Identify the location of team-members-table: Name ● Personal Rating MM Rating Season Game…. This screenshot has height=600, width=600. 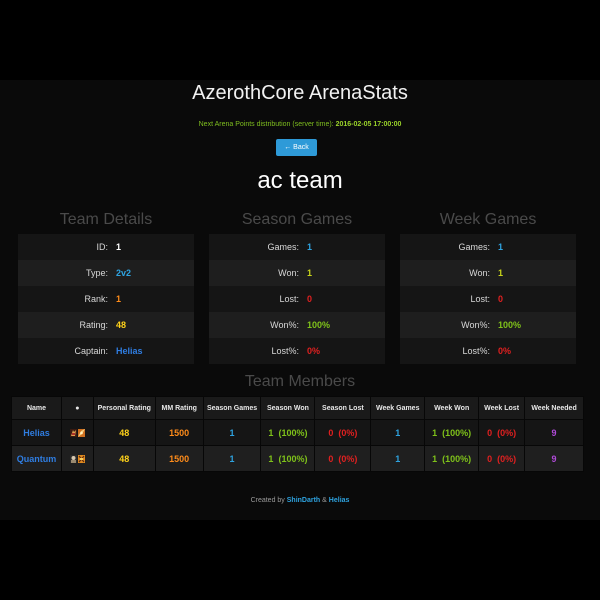
(297, 434).